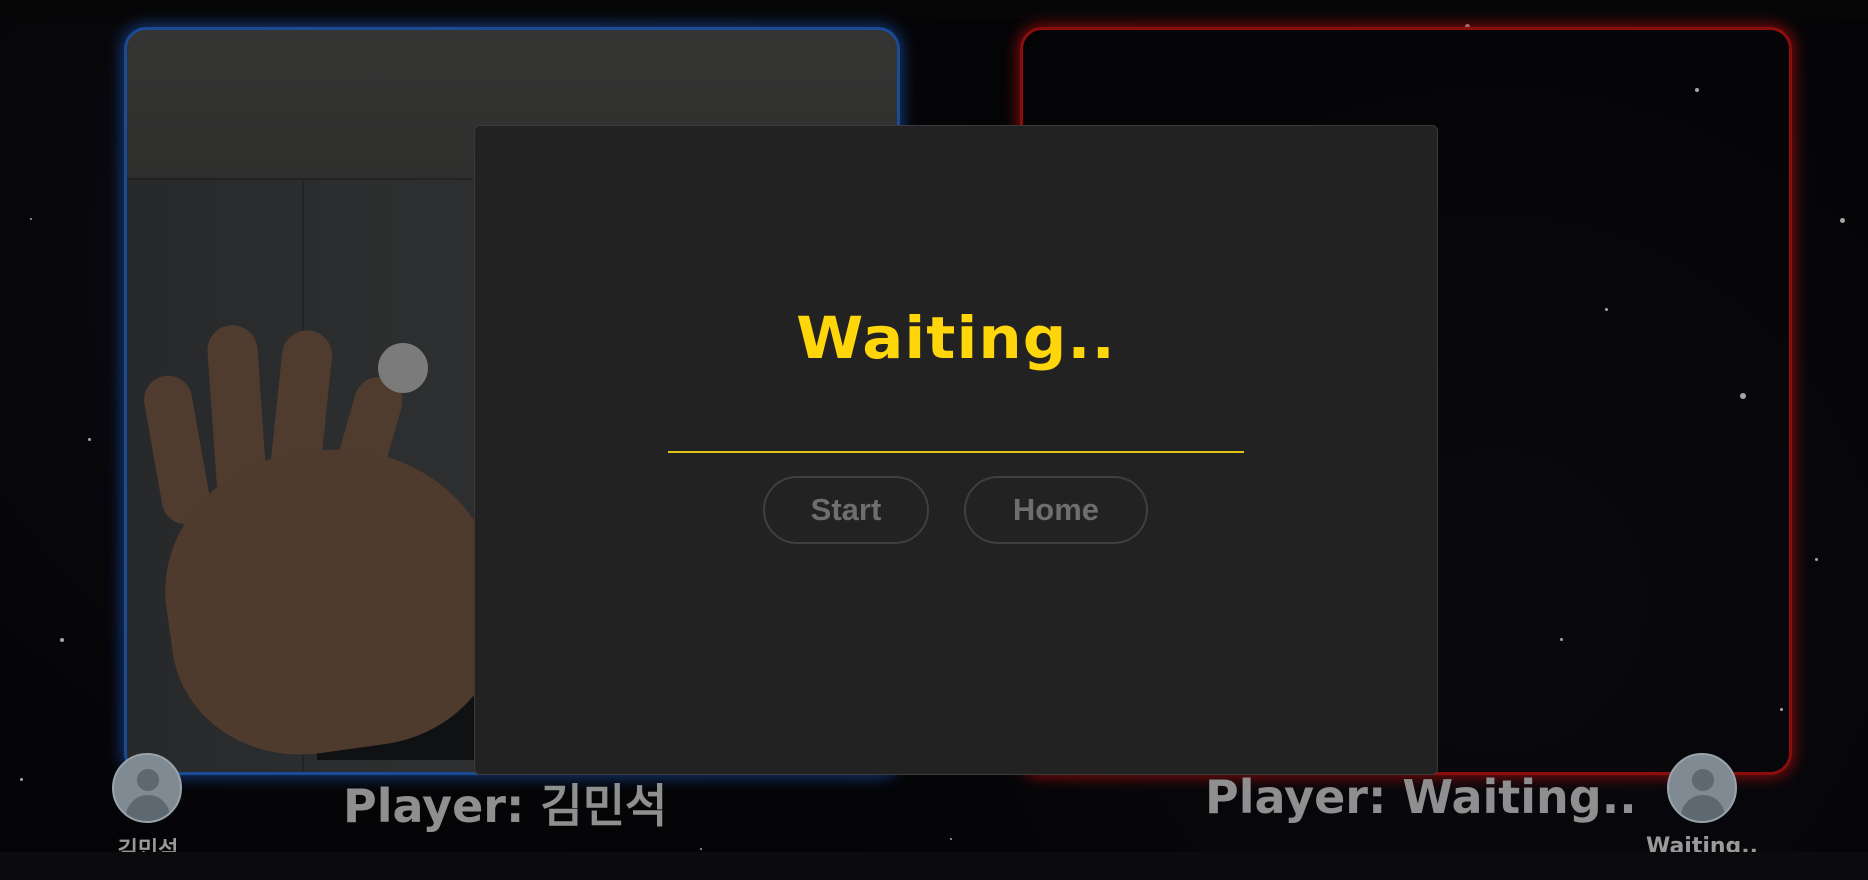 The image size is (1868, 880). Describe the element at coordinates (1421, 797) in the screenshot. I see `right-player-label: Player: Waiting..` at that location.